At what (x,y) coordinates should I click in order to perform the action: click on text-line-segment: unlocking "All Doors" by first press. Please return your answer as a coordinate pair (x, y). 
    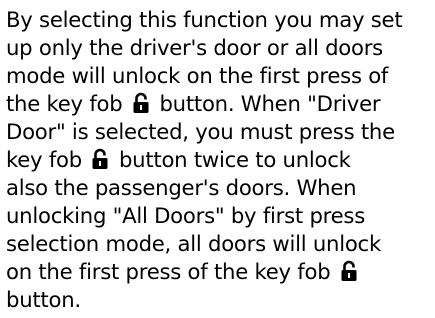
    Looking at the image, I should click on (186, 215).